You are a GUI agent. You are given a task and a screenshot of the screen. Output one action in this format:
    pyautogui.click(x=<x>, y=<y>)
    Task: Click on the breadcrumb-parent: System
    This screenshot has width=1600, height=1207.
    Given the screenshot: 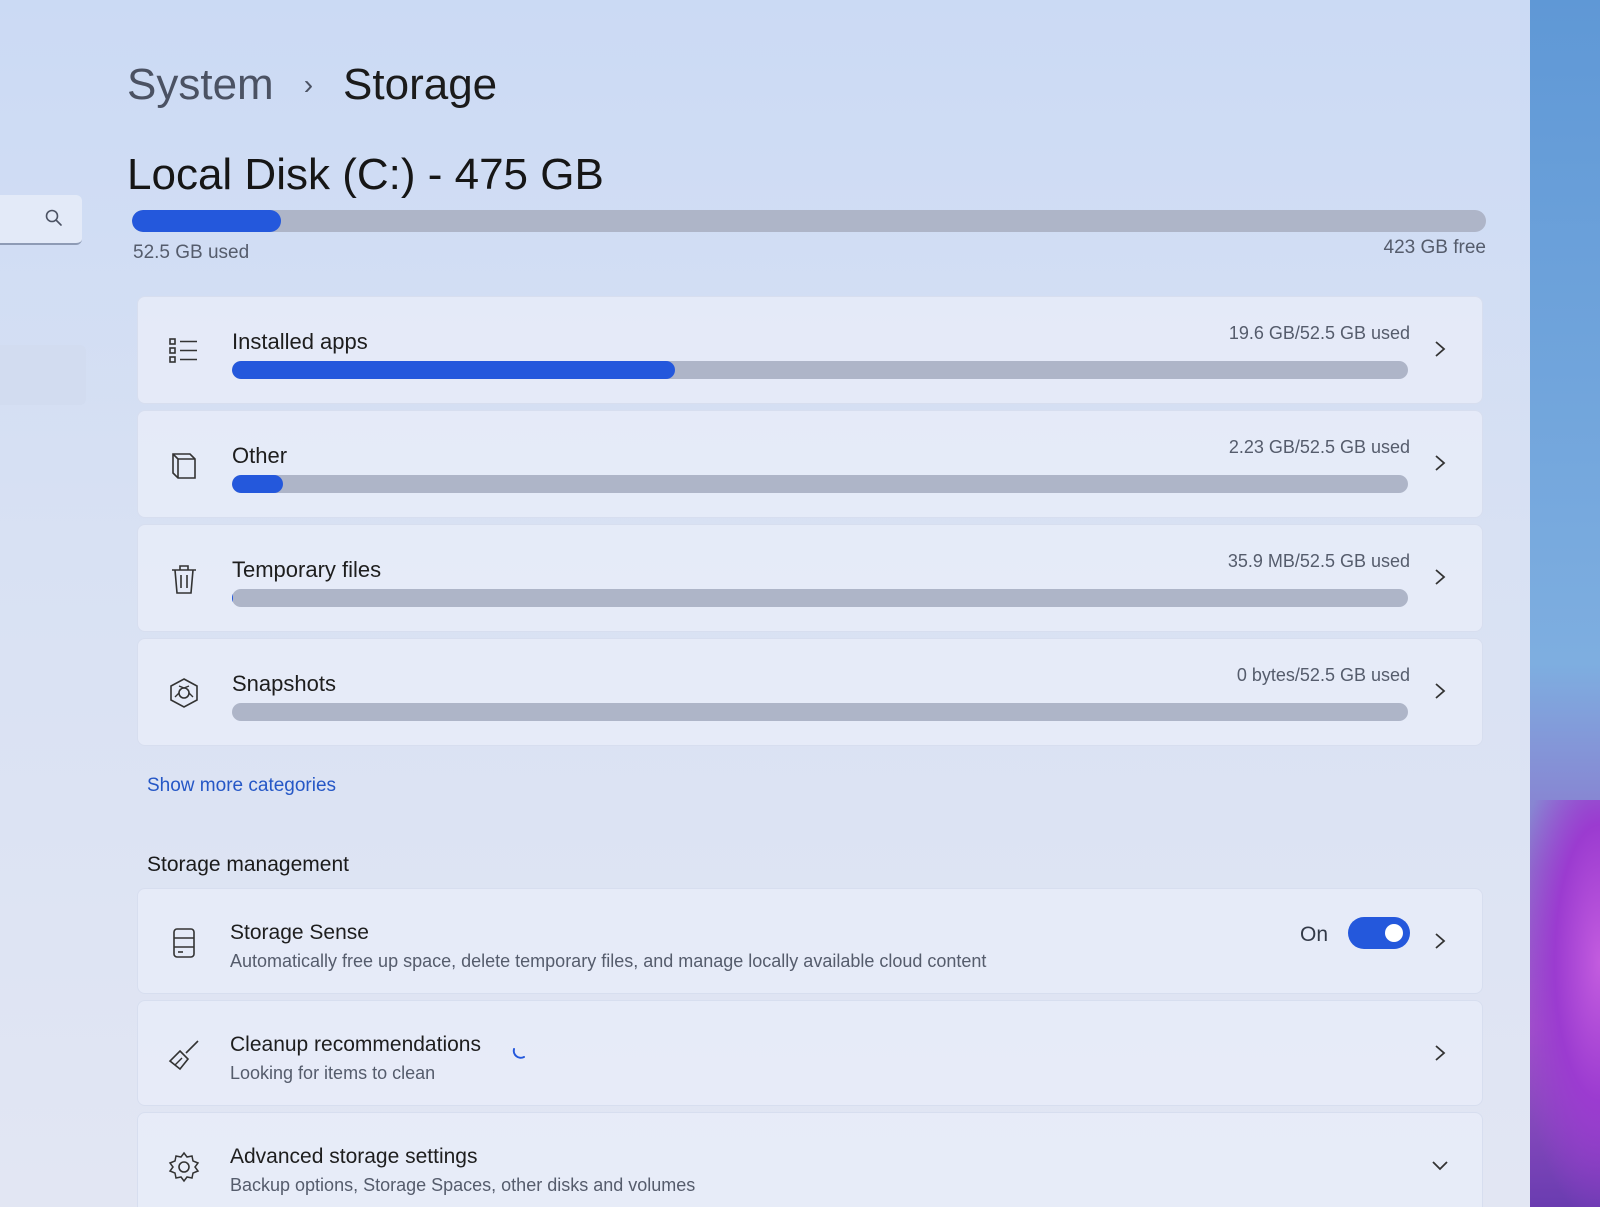 What is the action you would take?
    pyautogui.click(x=200, y=85)
    